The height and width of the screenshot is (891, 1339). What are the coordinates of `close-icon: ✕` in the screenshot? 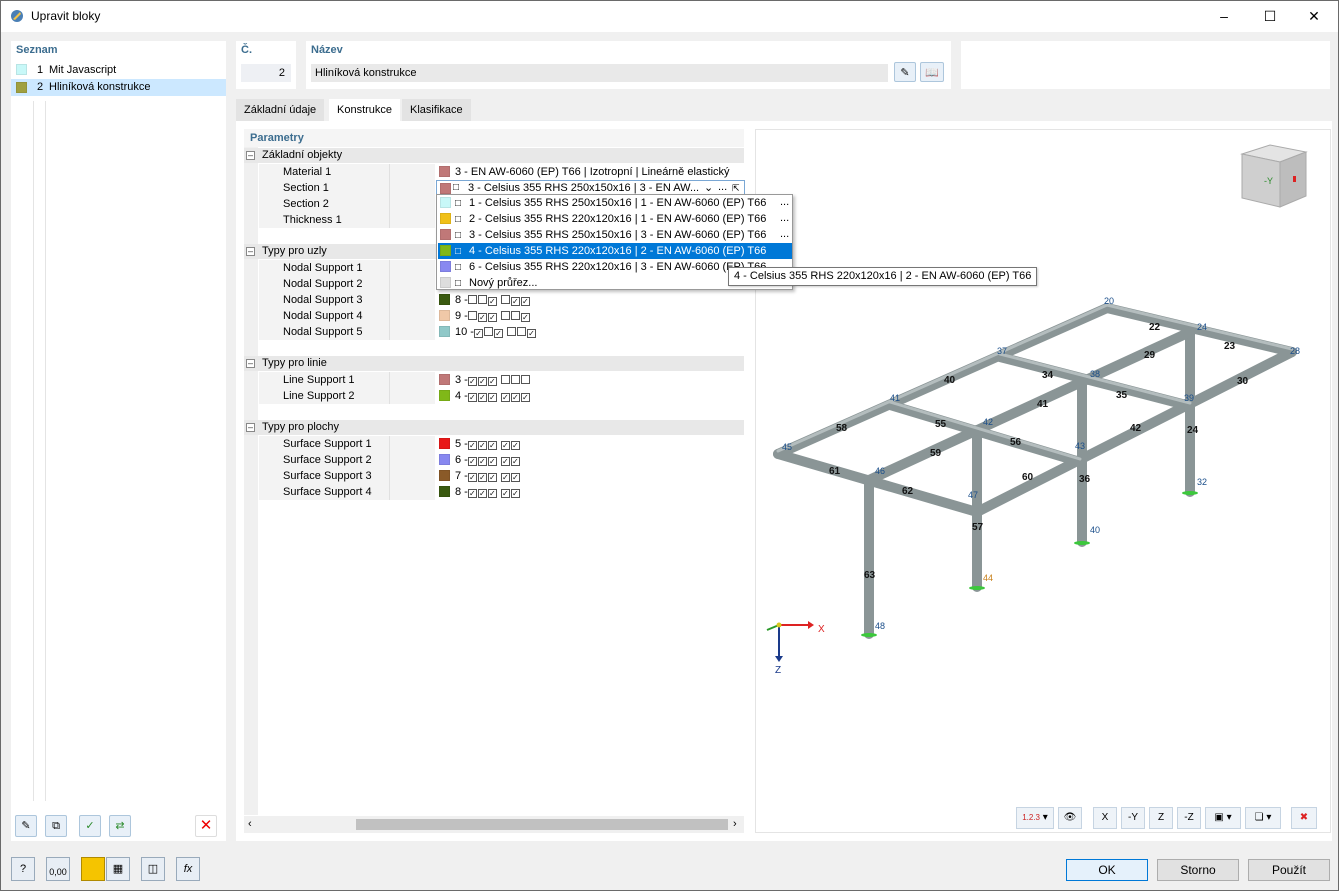 It's located at (1314, 16).